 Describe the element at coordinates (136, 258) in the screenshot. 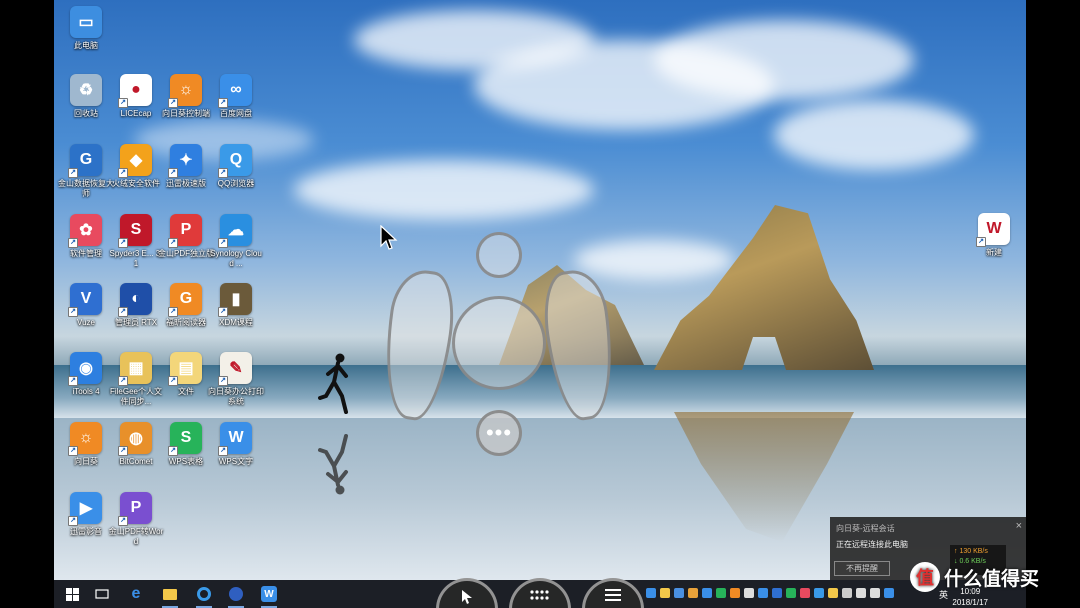

I see `desktop-icon-label: Spyder3 E... 3.1` at that location.